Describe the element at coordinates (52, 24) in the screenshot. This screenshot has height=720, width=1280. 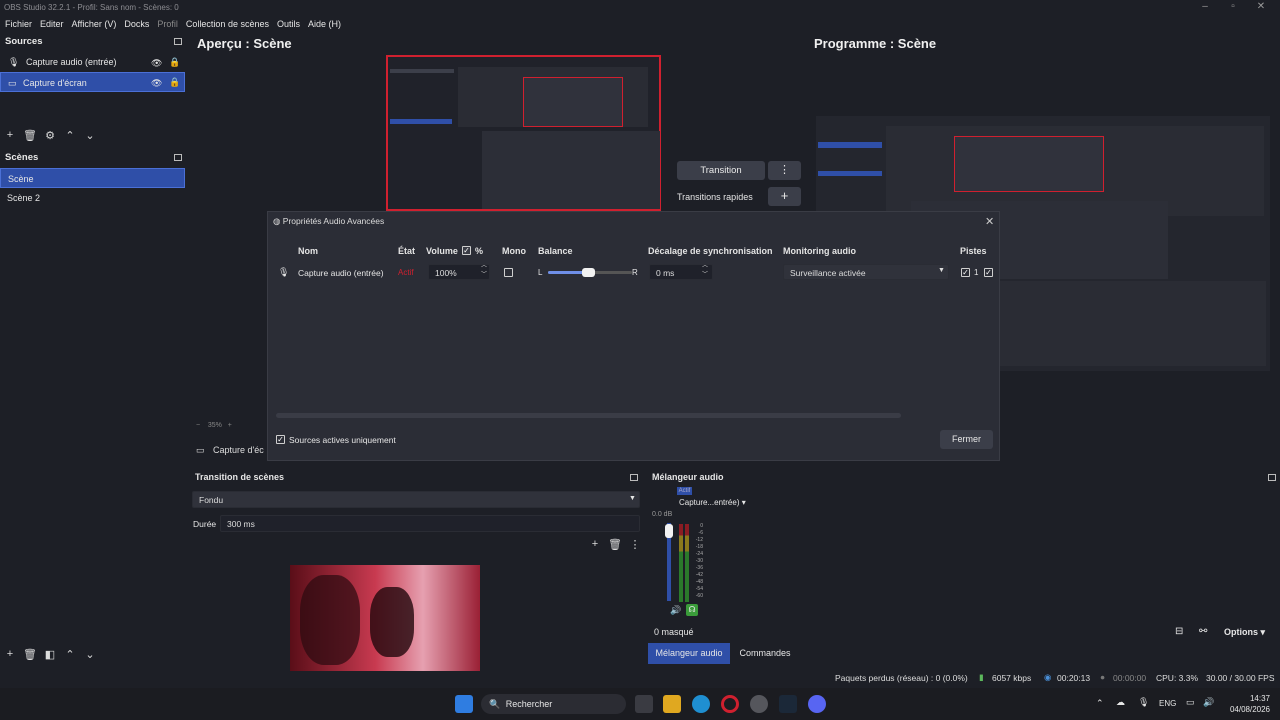
I see `menu-edit: Editer` at that location.